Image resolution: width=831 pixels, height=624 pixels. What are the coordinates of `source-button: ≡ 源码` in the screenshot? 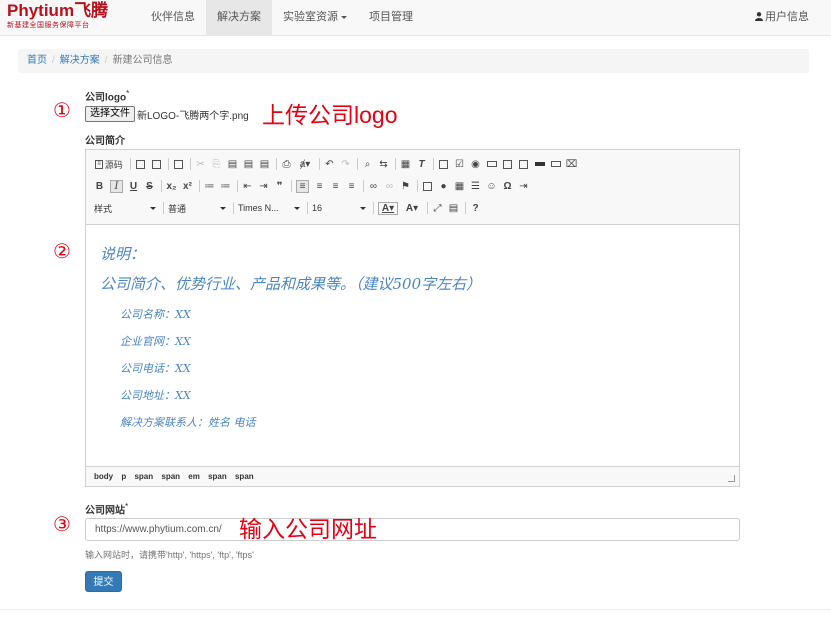 It's located at (109, 164).